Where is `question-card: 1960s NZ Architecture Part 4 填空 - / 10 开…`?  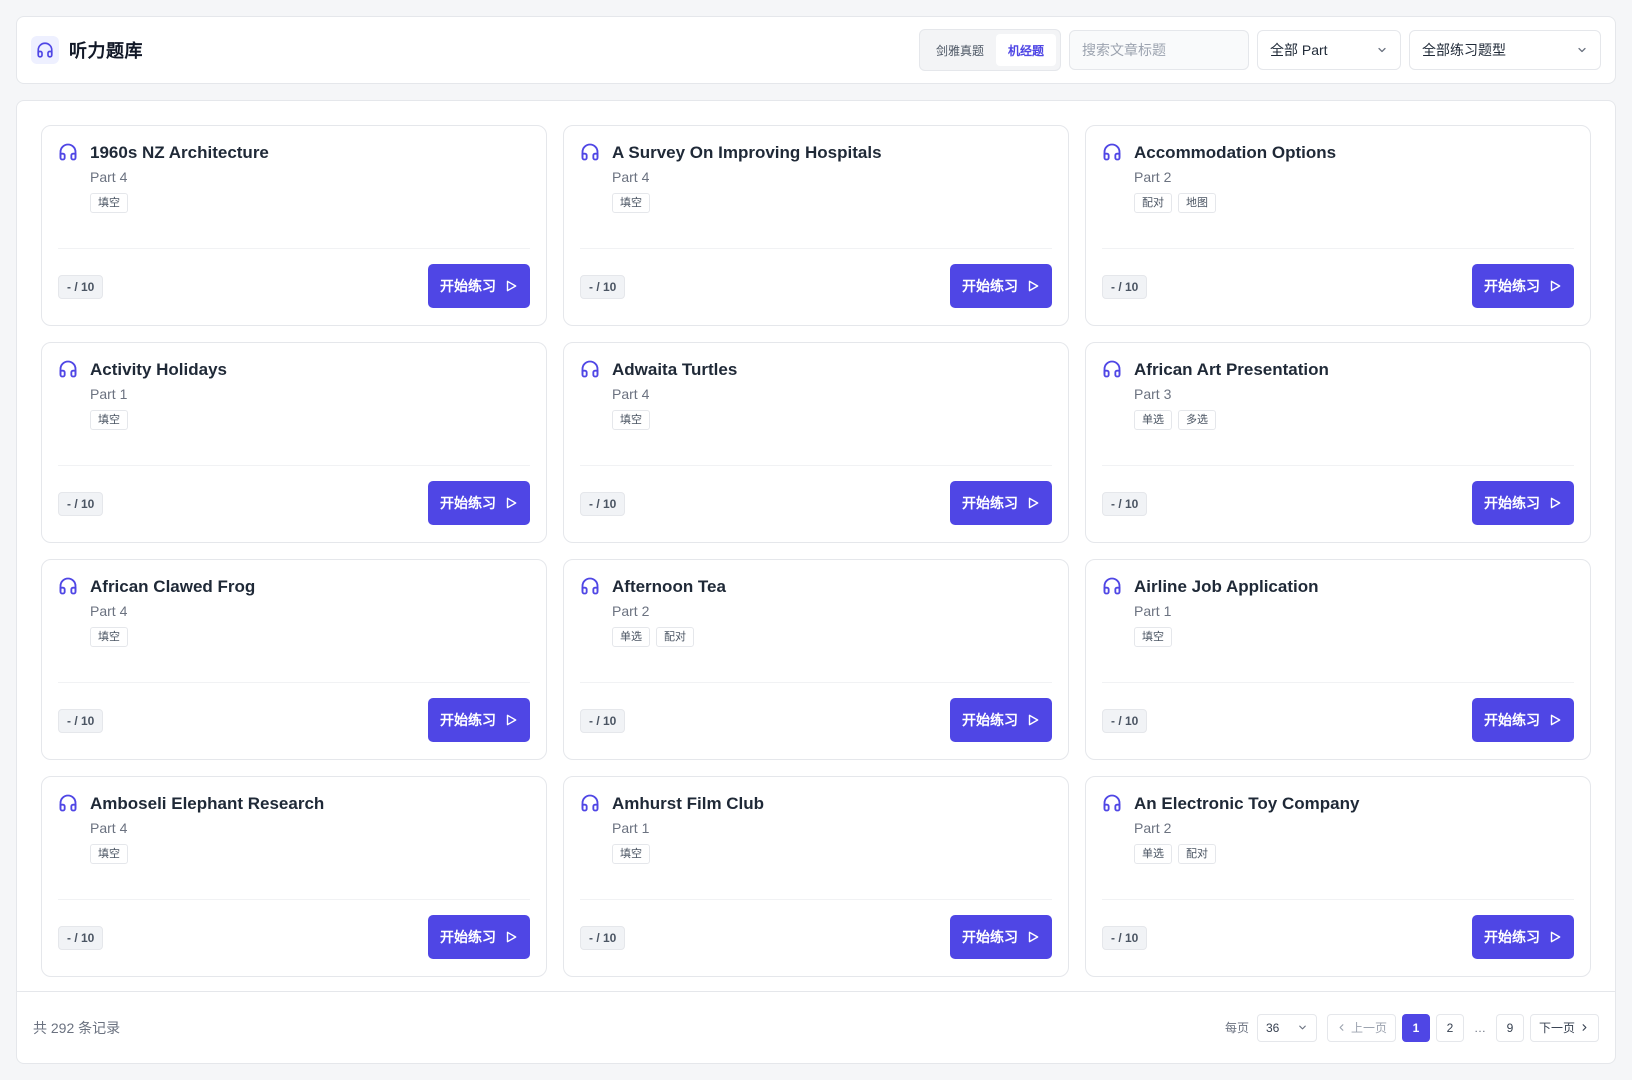
question-card: 1960s NZ Architecture Part 4 填空 - / 10 开… is located at coordinates (294, 225).